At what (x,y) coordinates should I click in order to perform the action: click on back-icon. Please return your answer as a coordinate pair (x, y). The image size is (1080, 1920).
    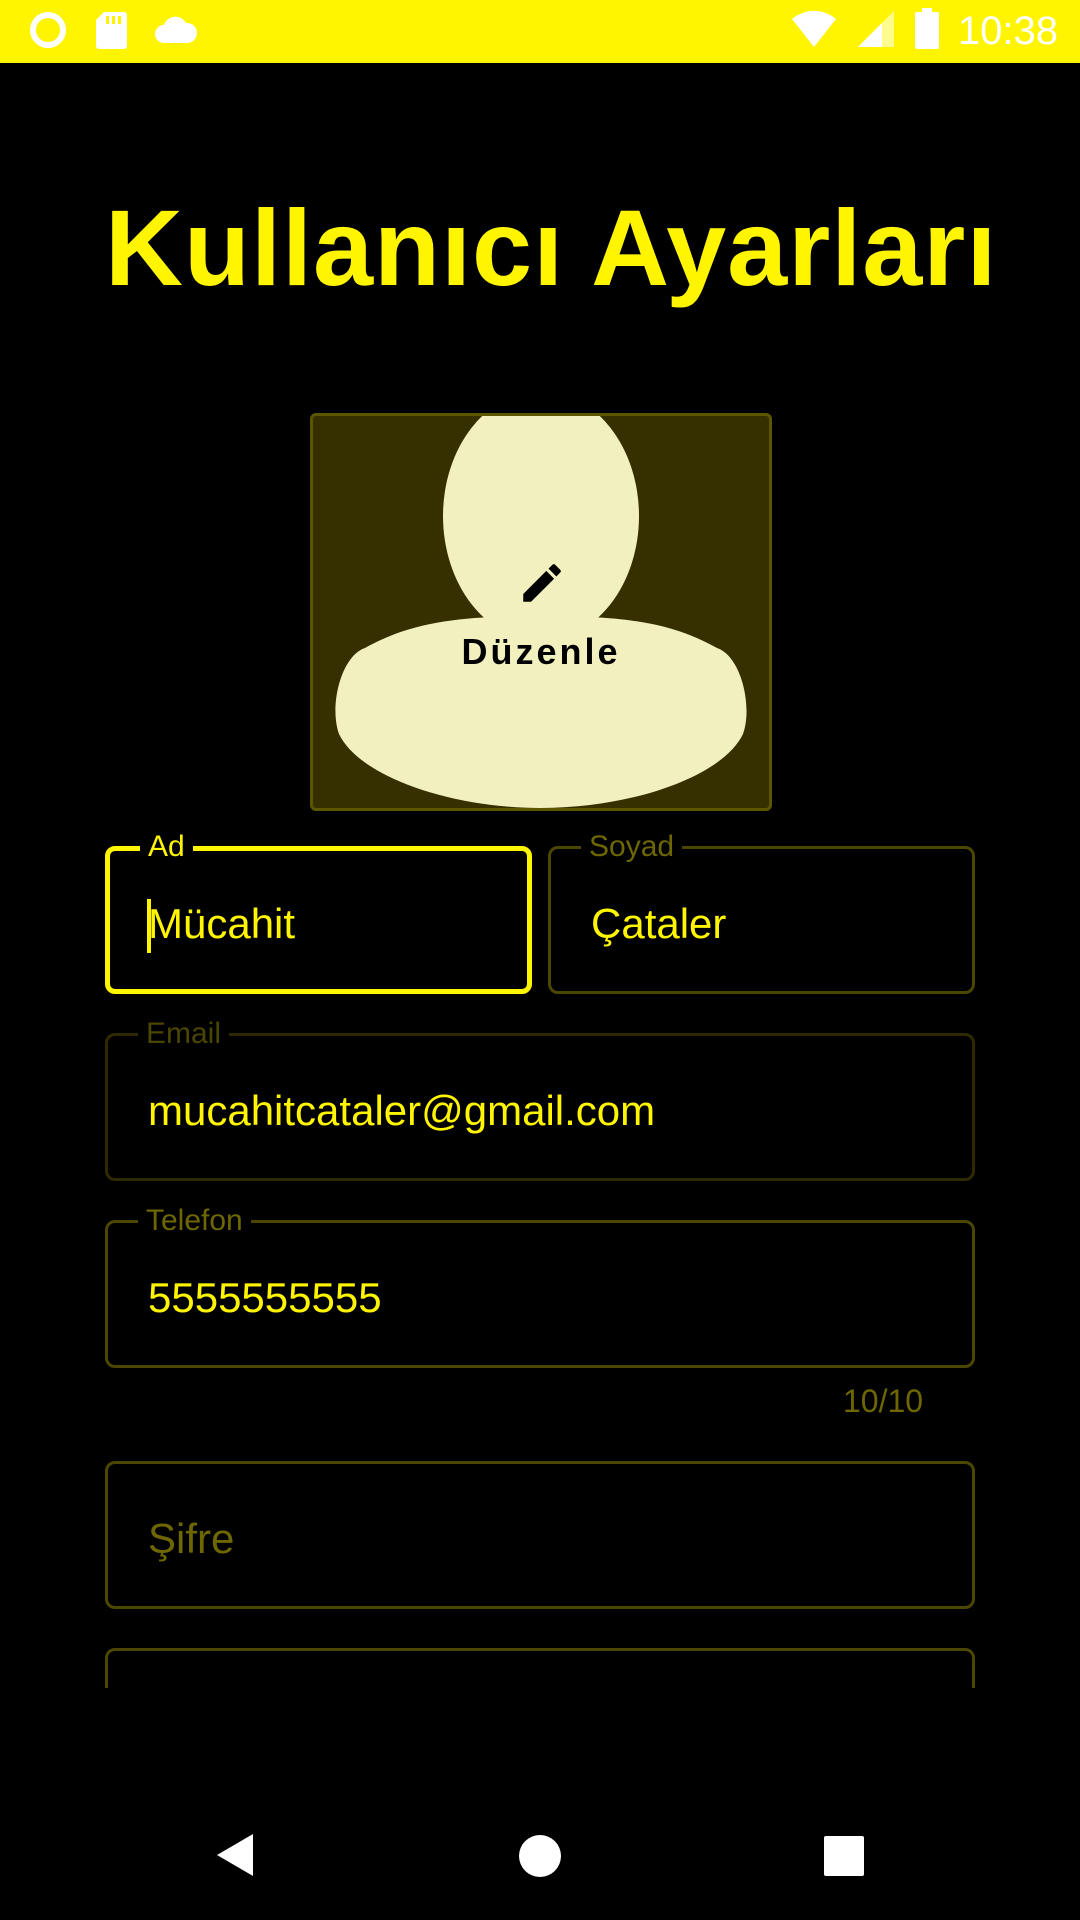
    Looking at the image, I should click on (235, 1857).